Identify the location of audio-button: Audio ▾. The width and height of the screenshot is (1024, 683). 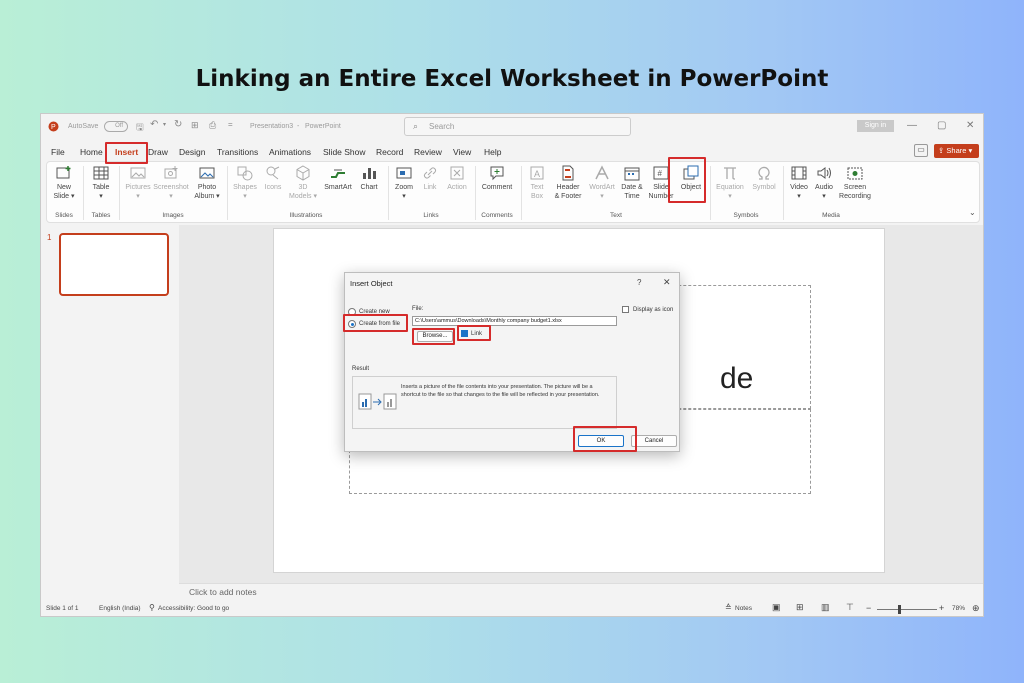
(824, 183).